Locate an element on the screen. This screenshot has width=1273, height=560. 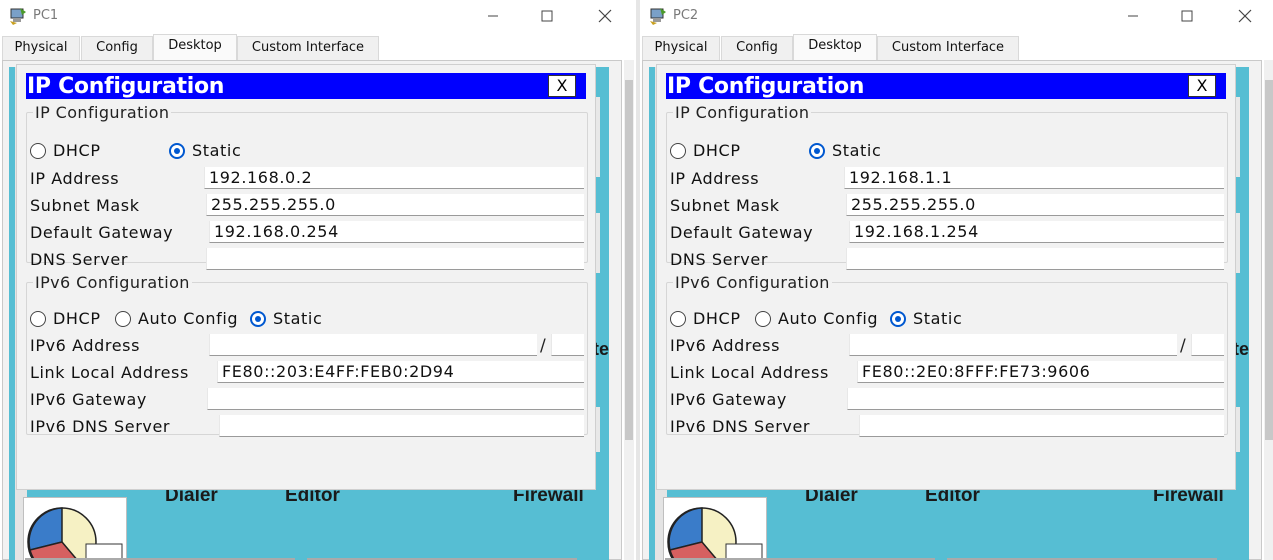
link-local-address-field: FE80::203:E4FF:FEB0:2D94 is located at coordinates (400, 372).